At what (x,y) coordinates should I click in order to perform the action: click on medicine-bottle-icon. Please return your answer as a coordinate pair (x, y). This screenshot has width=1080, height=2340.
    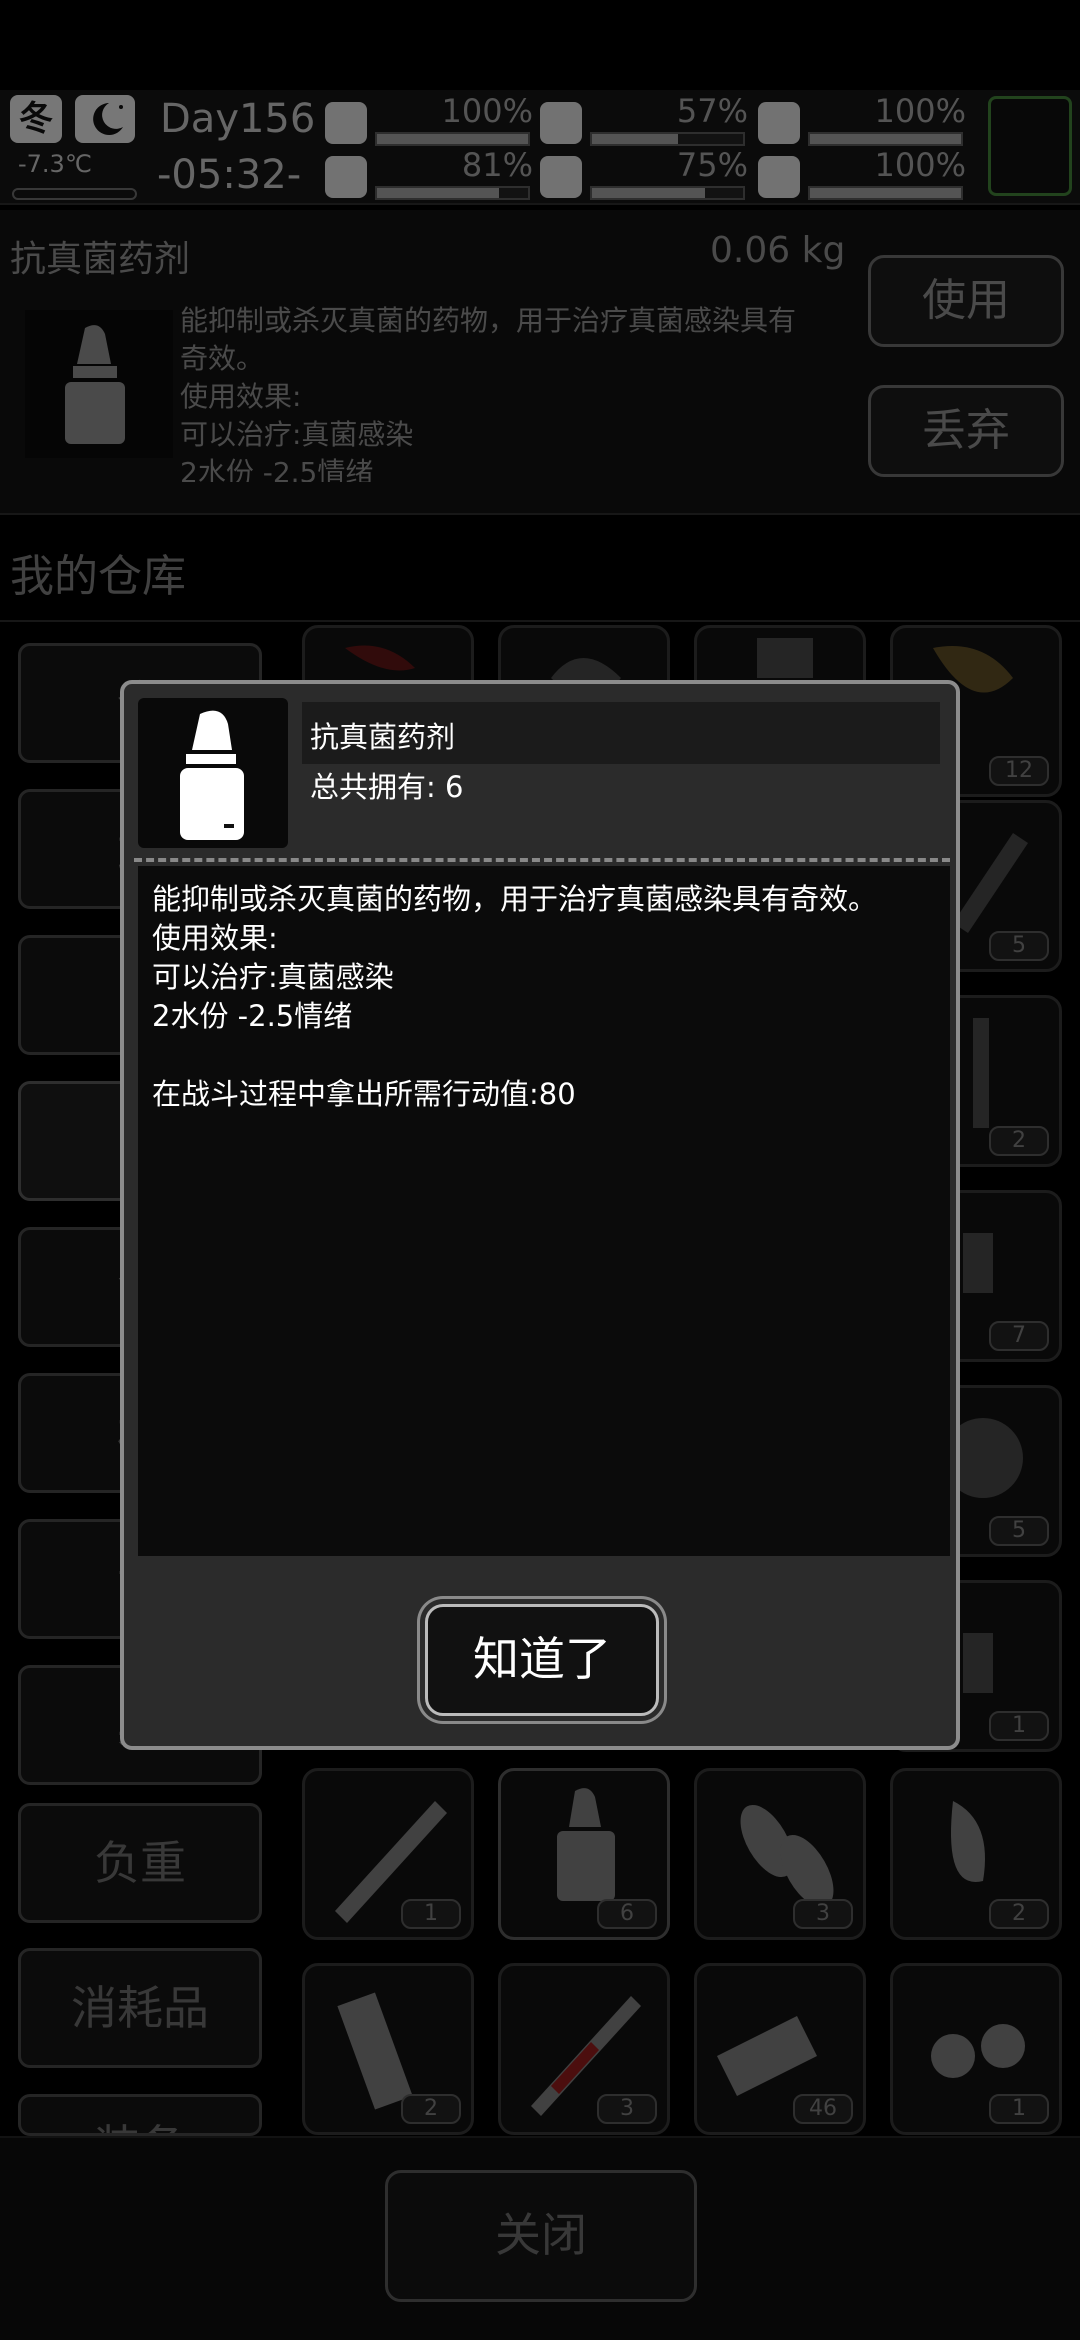
    Looking at the image, I should click on (213, 773).